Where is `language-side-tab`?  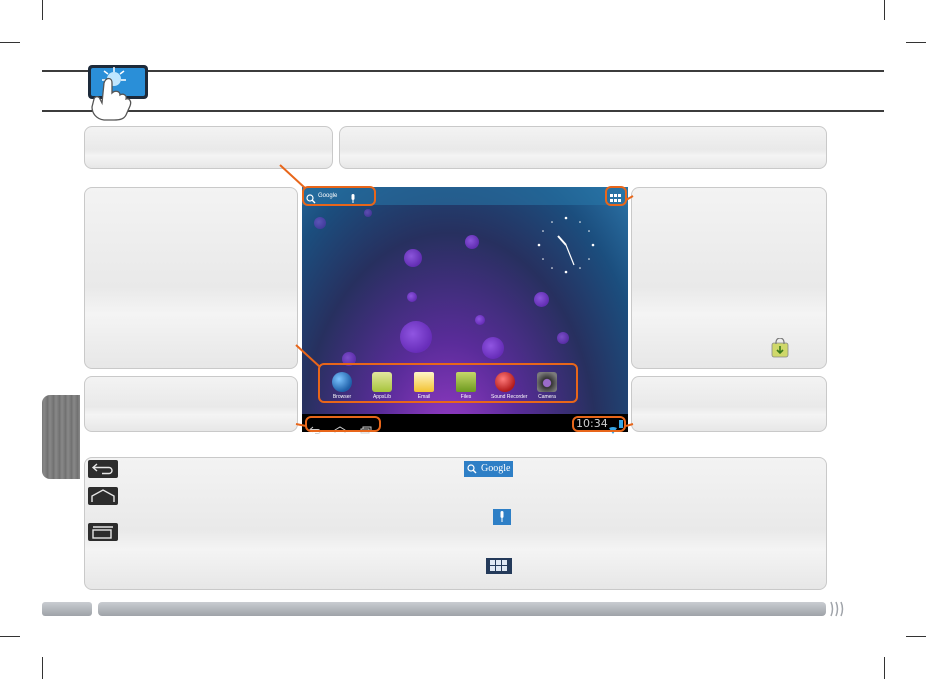
language-side-tab is located at coordinates (61, 437).